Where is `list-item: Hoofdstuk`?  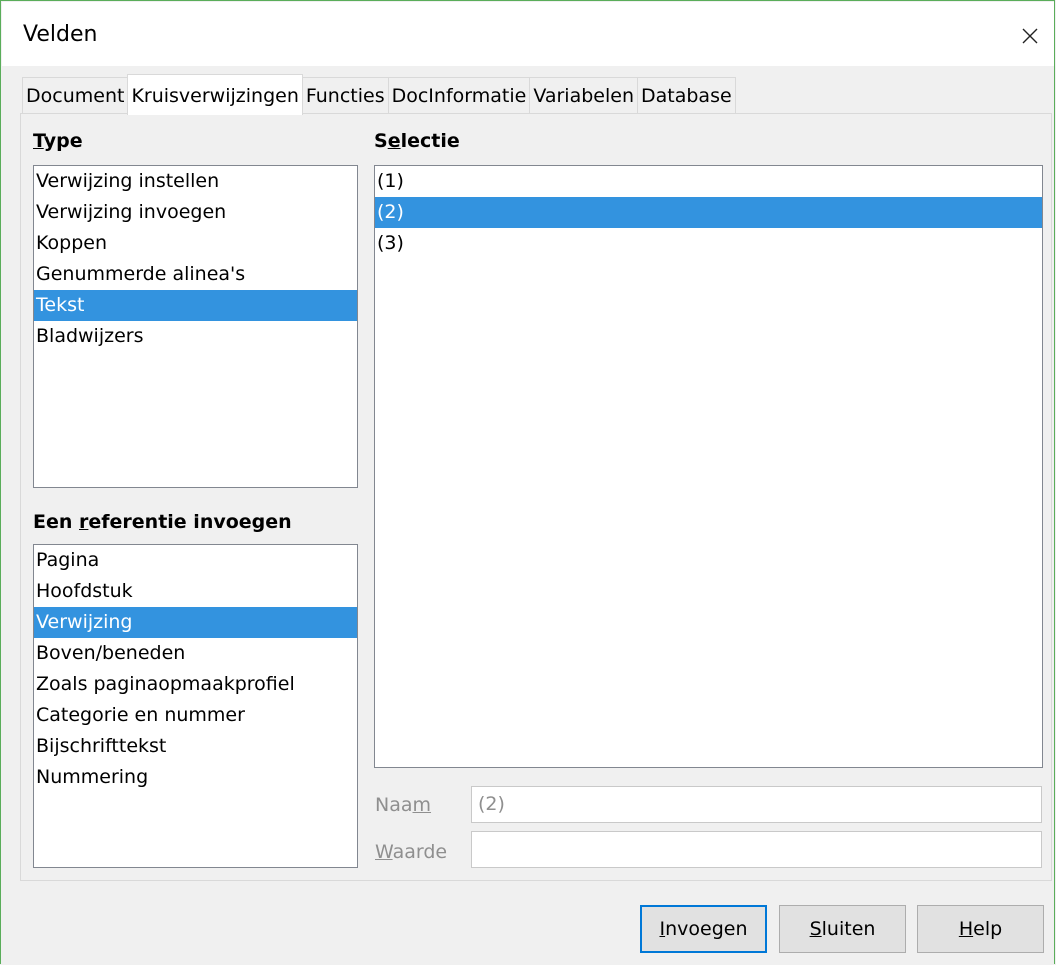 list-item: Hoofdstuk is located at coordinates (195, 591).